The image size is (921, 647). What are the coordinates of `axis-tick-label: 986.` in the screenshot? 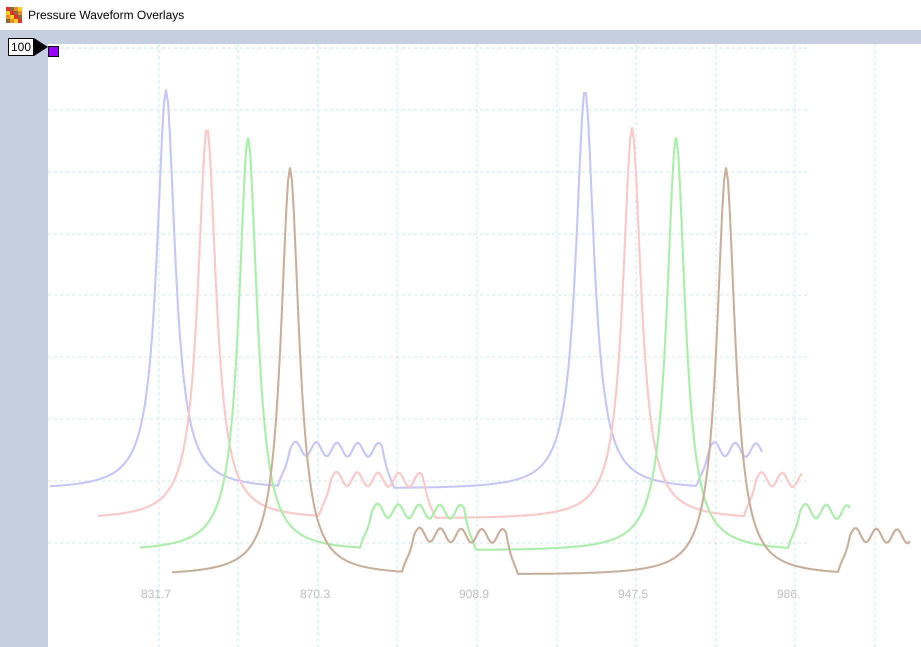 It's located at (788, 594).